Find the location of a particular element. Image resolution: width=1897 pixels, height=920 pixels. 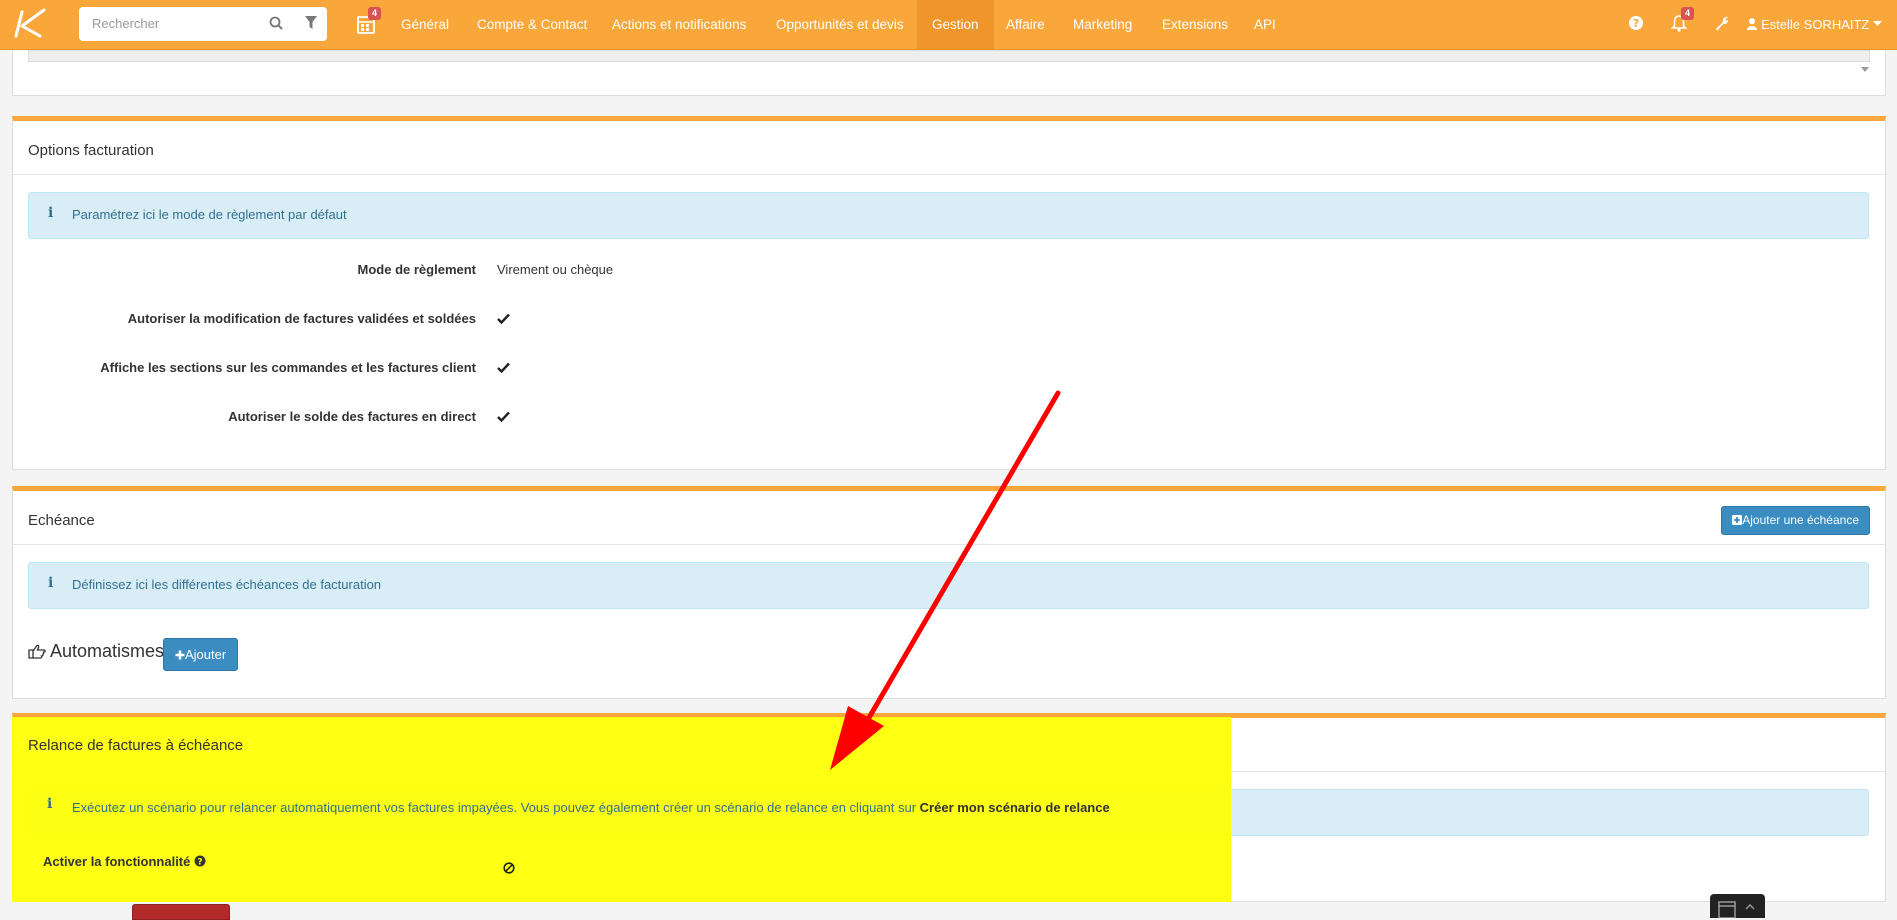

red-arrow-annotation is located at coordinates (945, 580).